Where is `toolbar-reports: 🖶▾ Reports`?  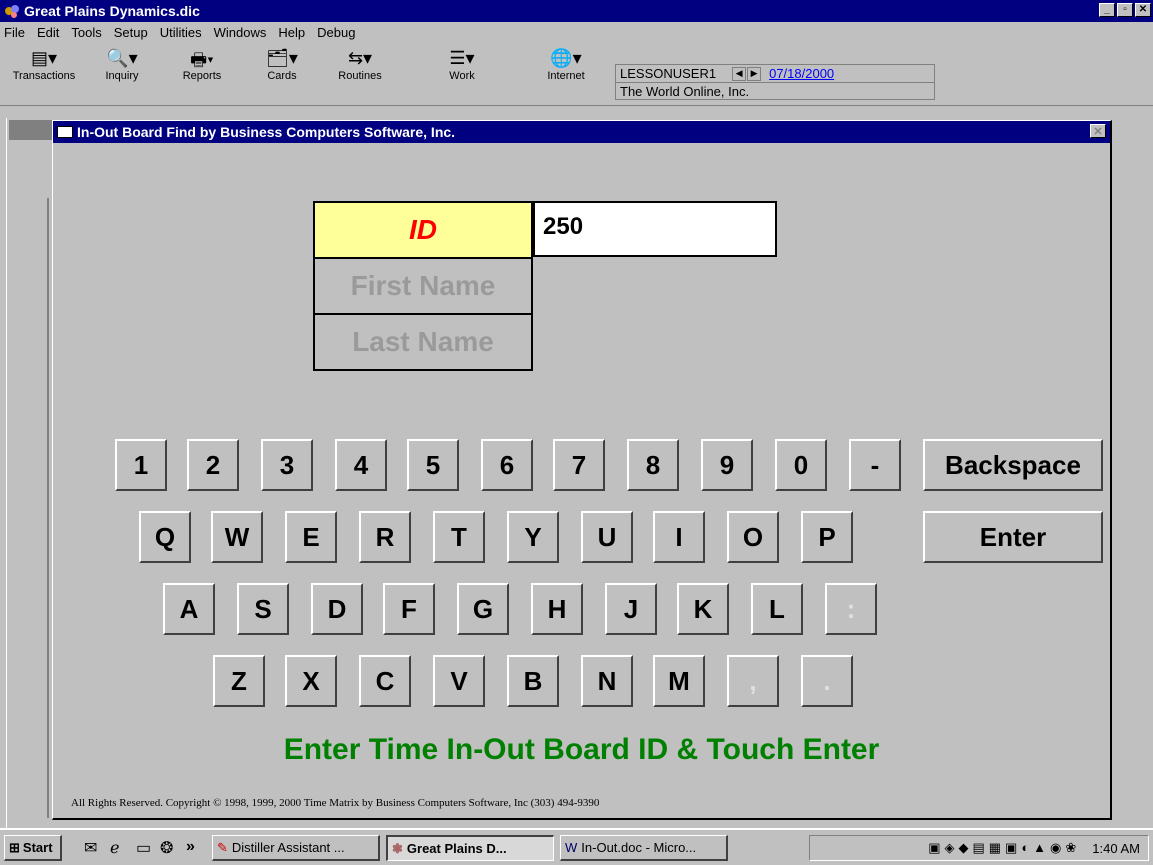
toolbar-reports: 🖶▾ Reports is located at coordinates (202, 76).